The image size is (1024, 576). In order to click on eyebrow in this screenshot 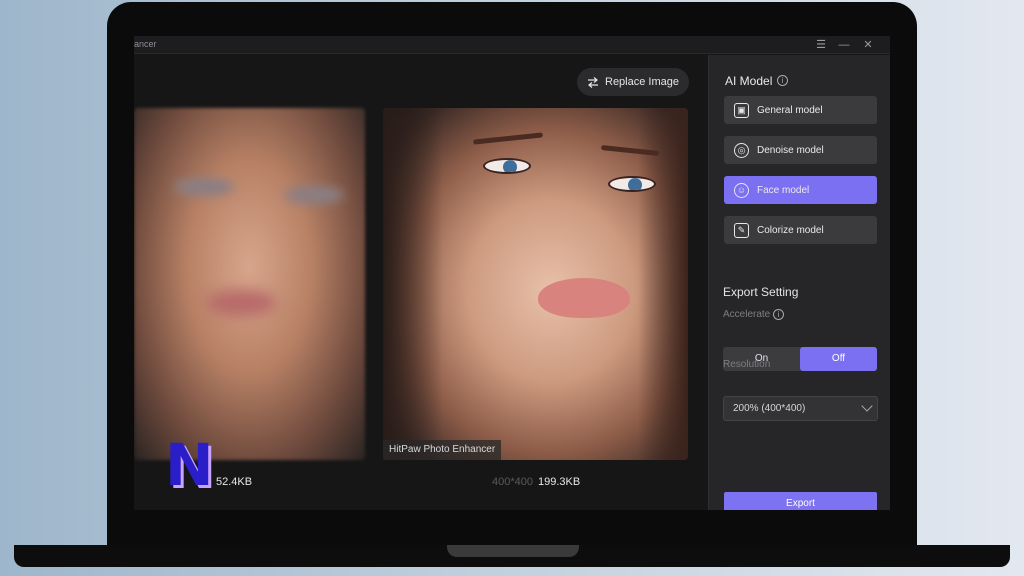, I will do `click(508, 138)`.